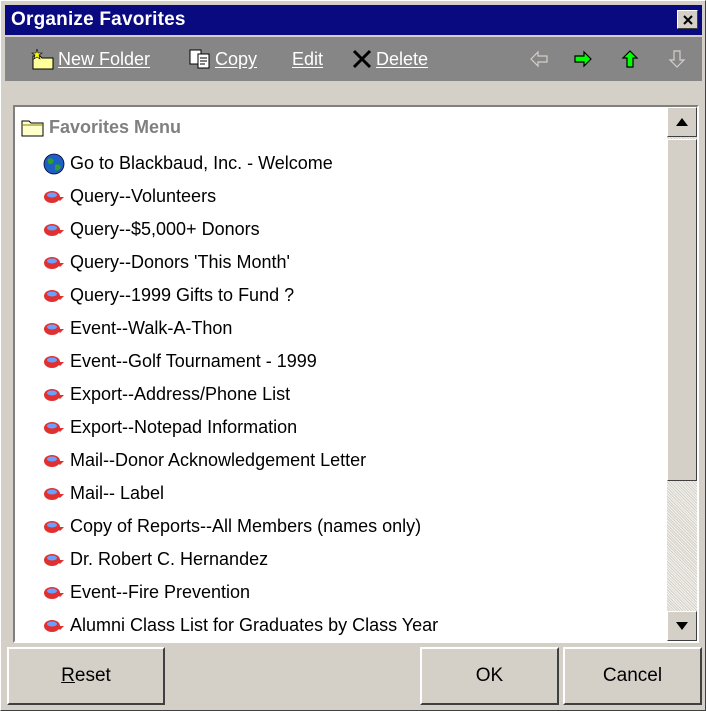  What do you see at coordinates (33, 127) in the screenshot?
I see `folder-icon` at bounding box center [33, 127].